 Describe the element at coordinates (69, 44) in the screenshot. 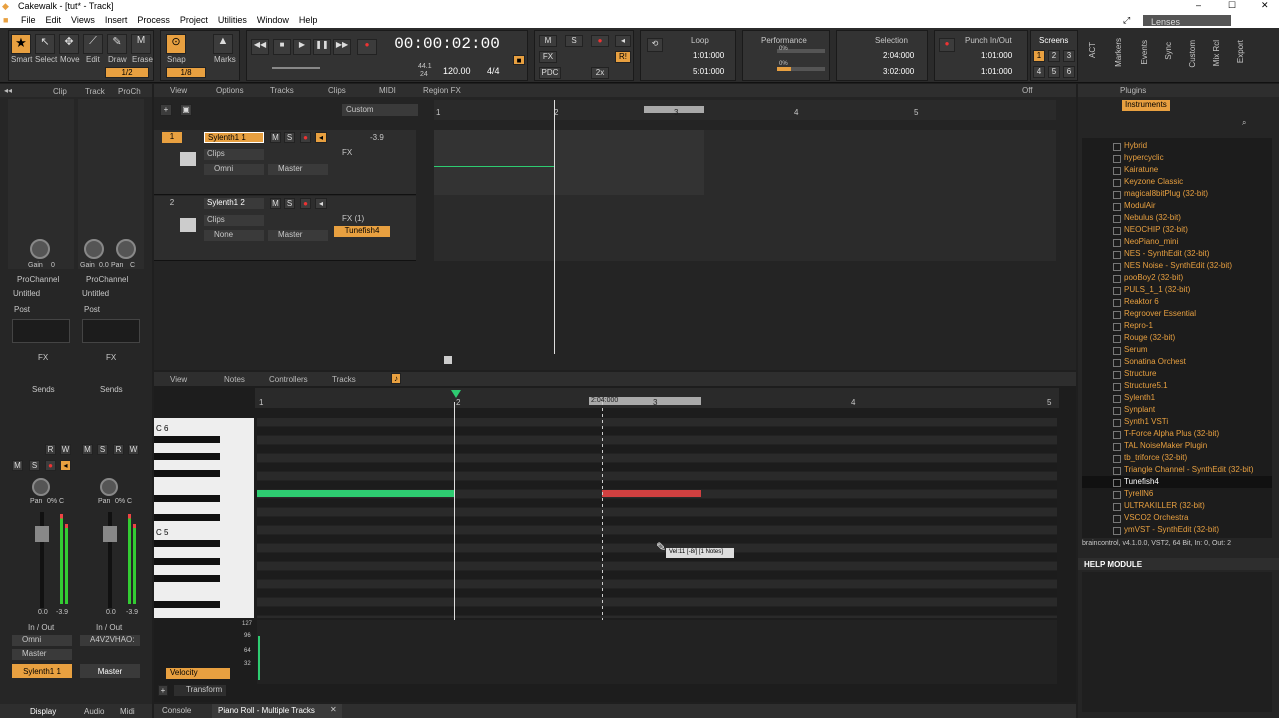

I see `move-tool-icon: ✥` at that location.